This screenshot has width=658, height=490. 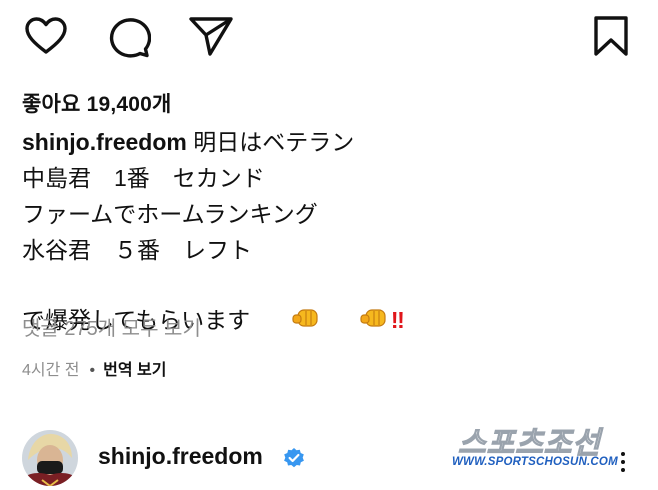 I want to click on post-meta: 4시간 전 • 번역 보기, so click(x=94, y=368).